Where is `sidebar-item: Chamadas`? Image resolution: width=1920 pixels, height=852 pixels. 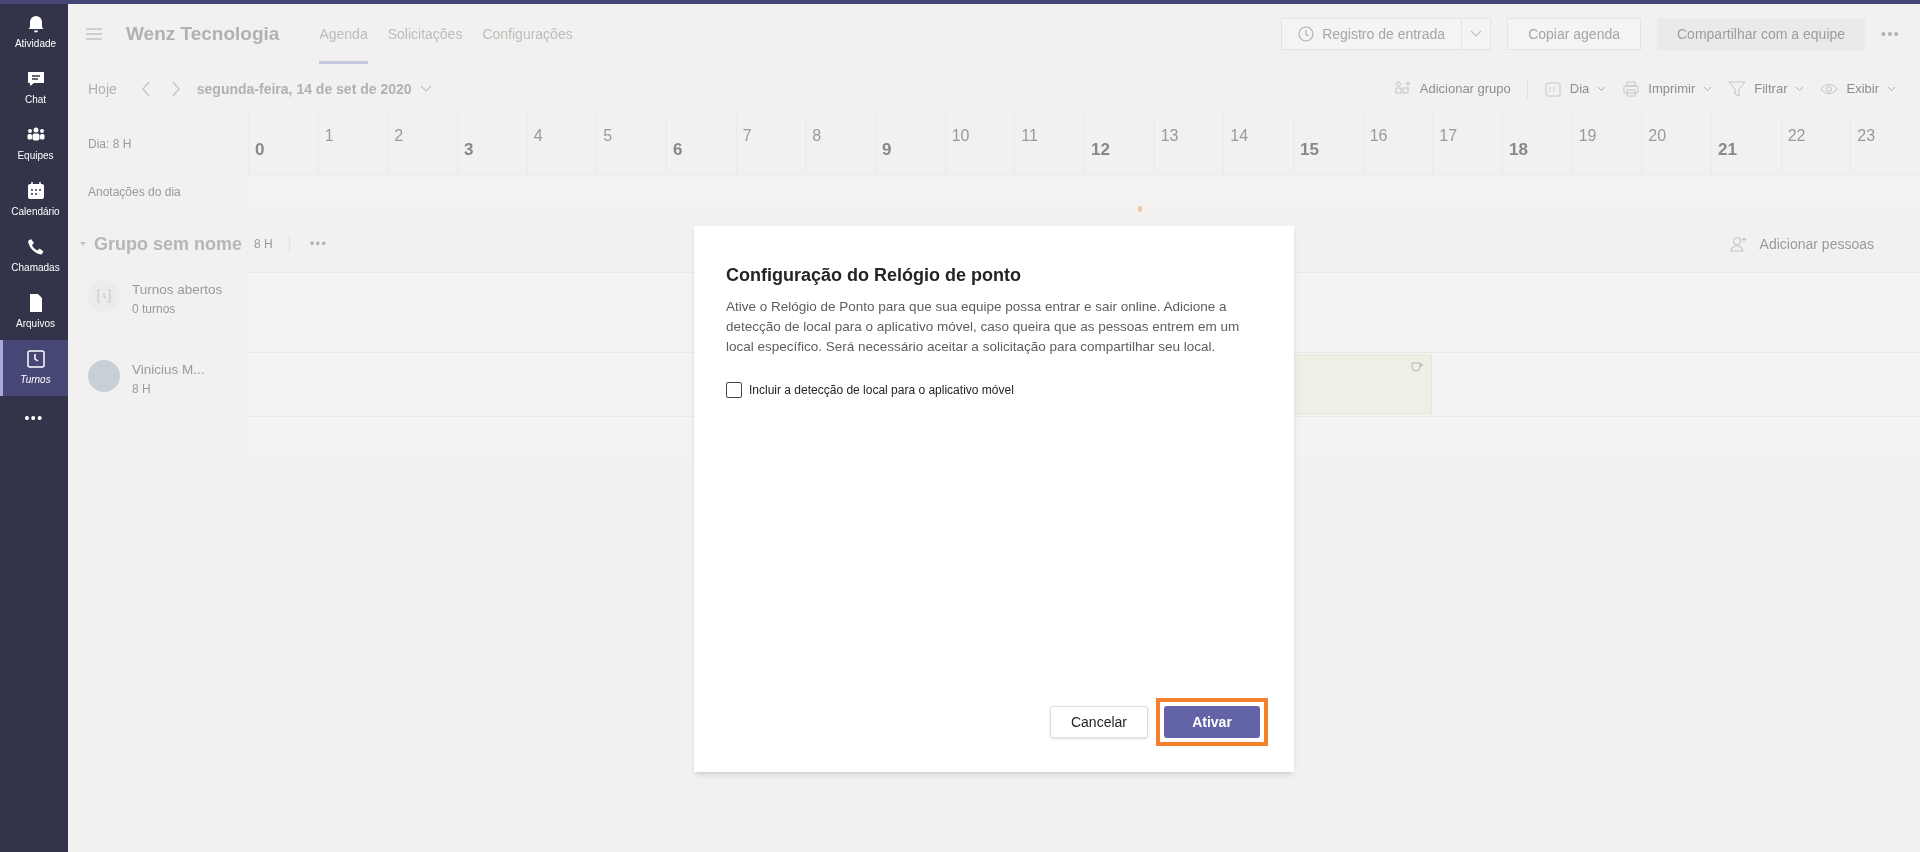
sidebar-item: Chamadas is located at coordinates (34, 256).